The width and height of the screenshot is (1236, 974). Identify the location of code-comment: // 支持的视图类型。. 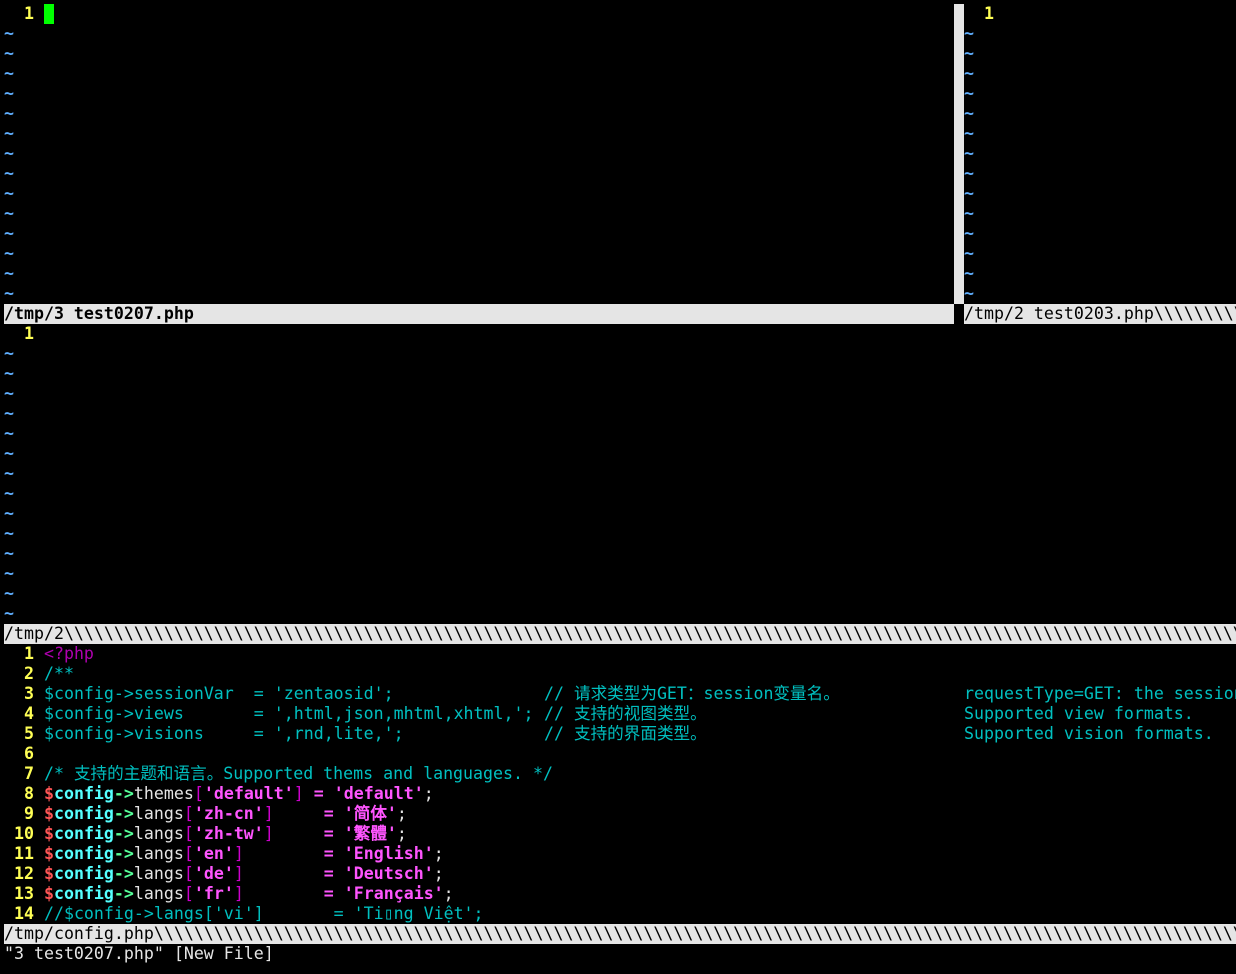
(625, 713).